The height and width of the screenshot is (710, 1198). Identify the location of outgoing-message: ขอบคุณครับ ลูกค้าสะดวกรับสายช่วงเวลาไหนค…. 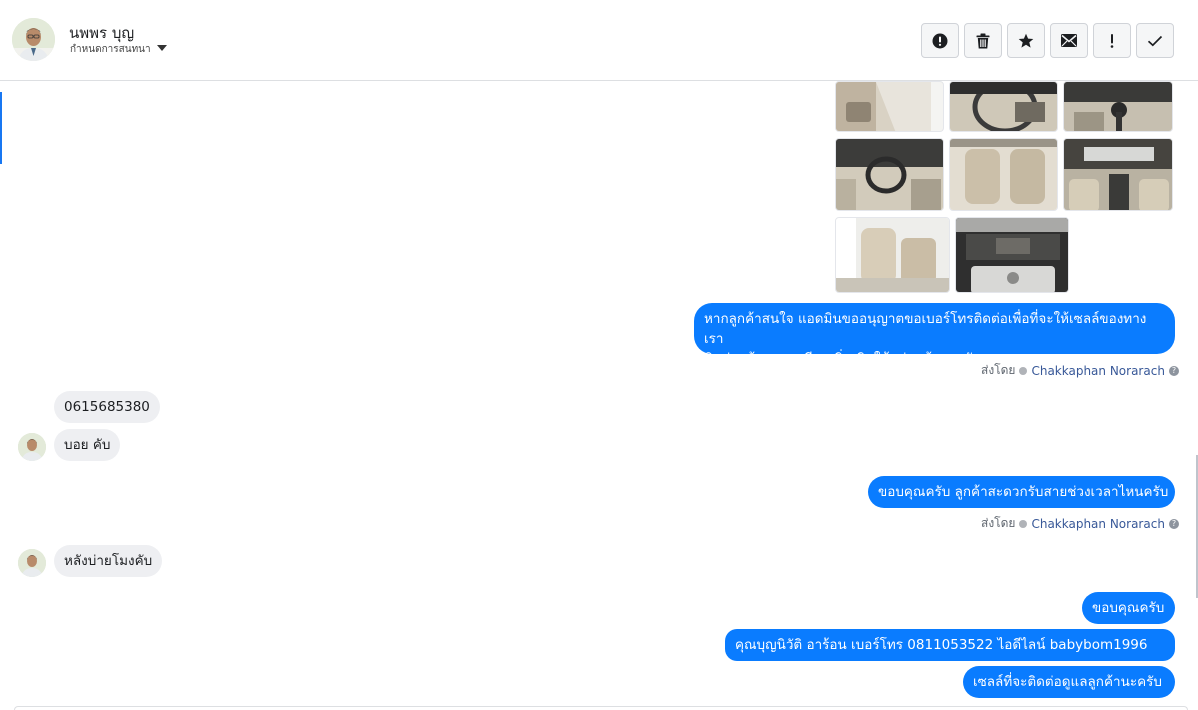
(1021, 492).